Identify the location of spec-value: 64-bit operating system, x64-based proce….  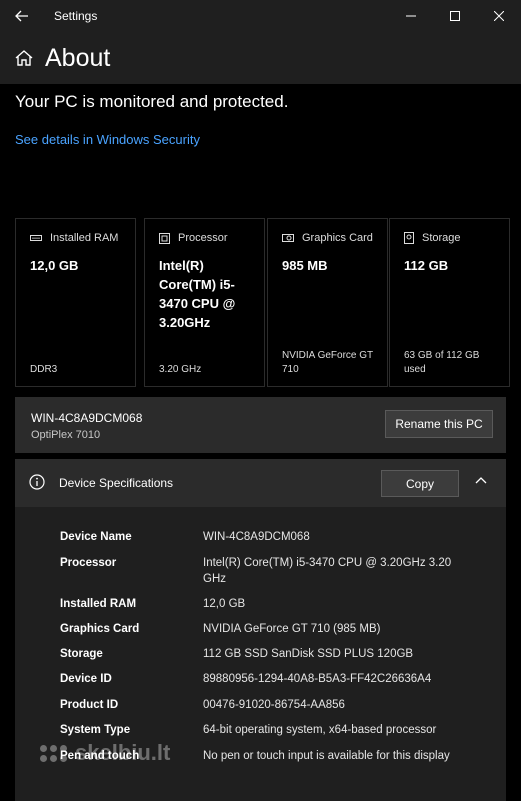
(320, 730).